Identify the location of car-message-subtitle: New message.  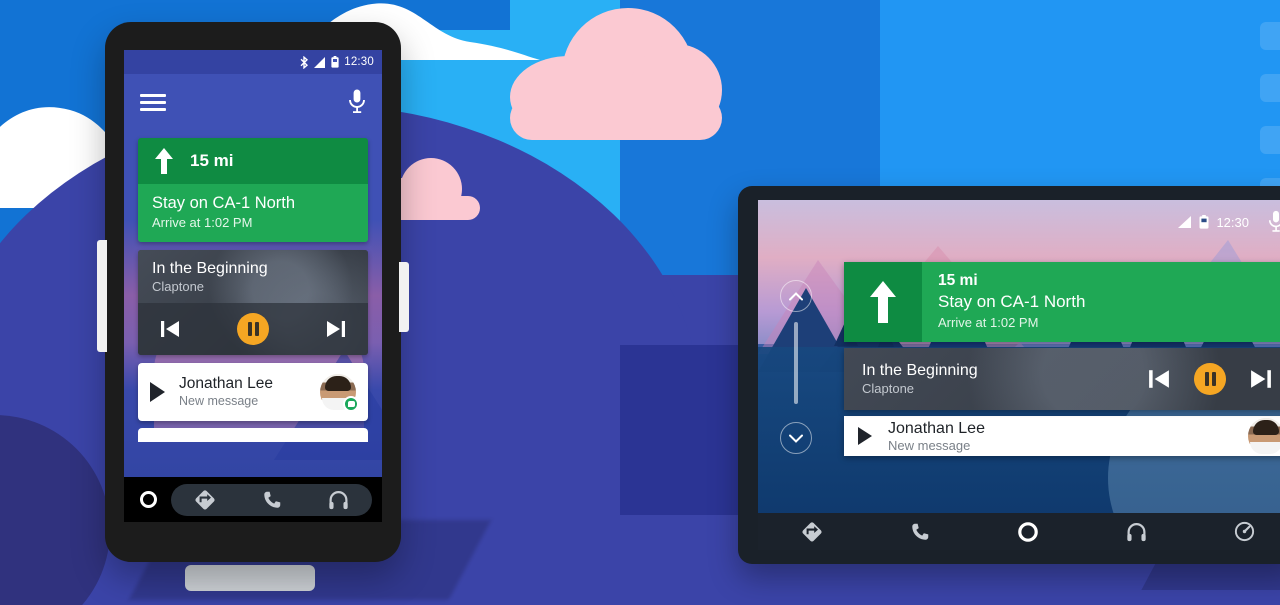
(929, 445).